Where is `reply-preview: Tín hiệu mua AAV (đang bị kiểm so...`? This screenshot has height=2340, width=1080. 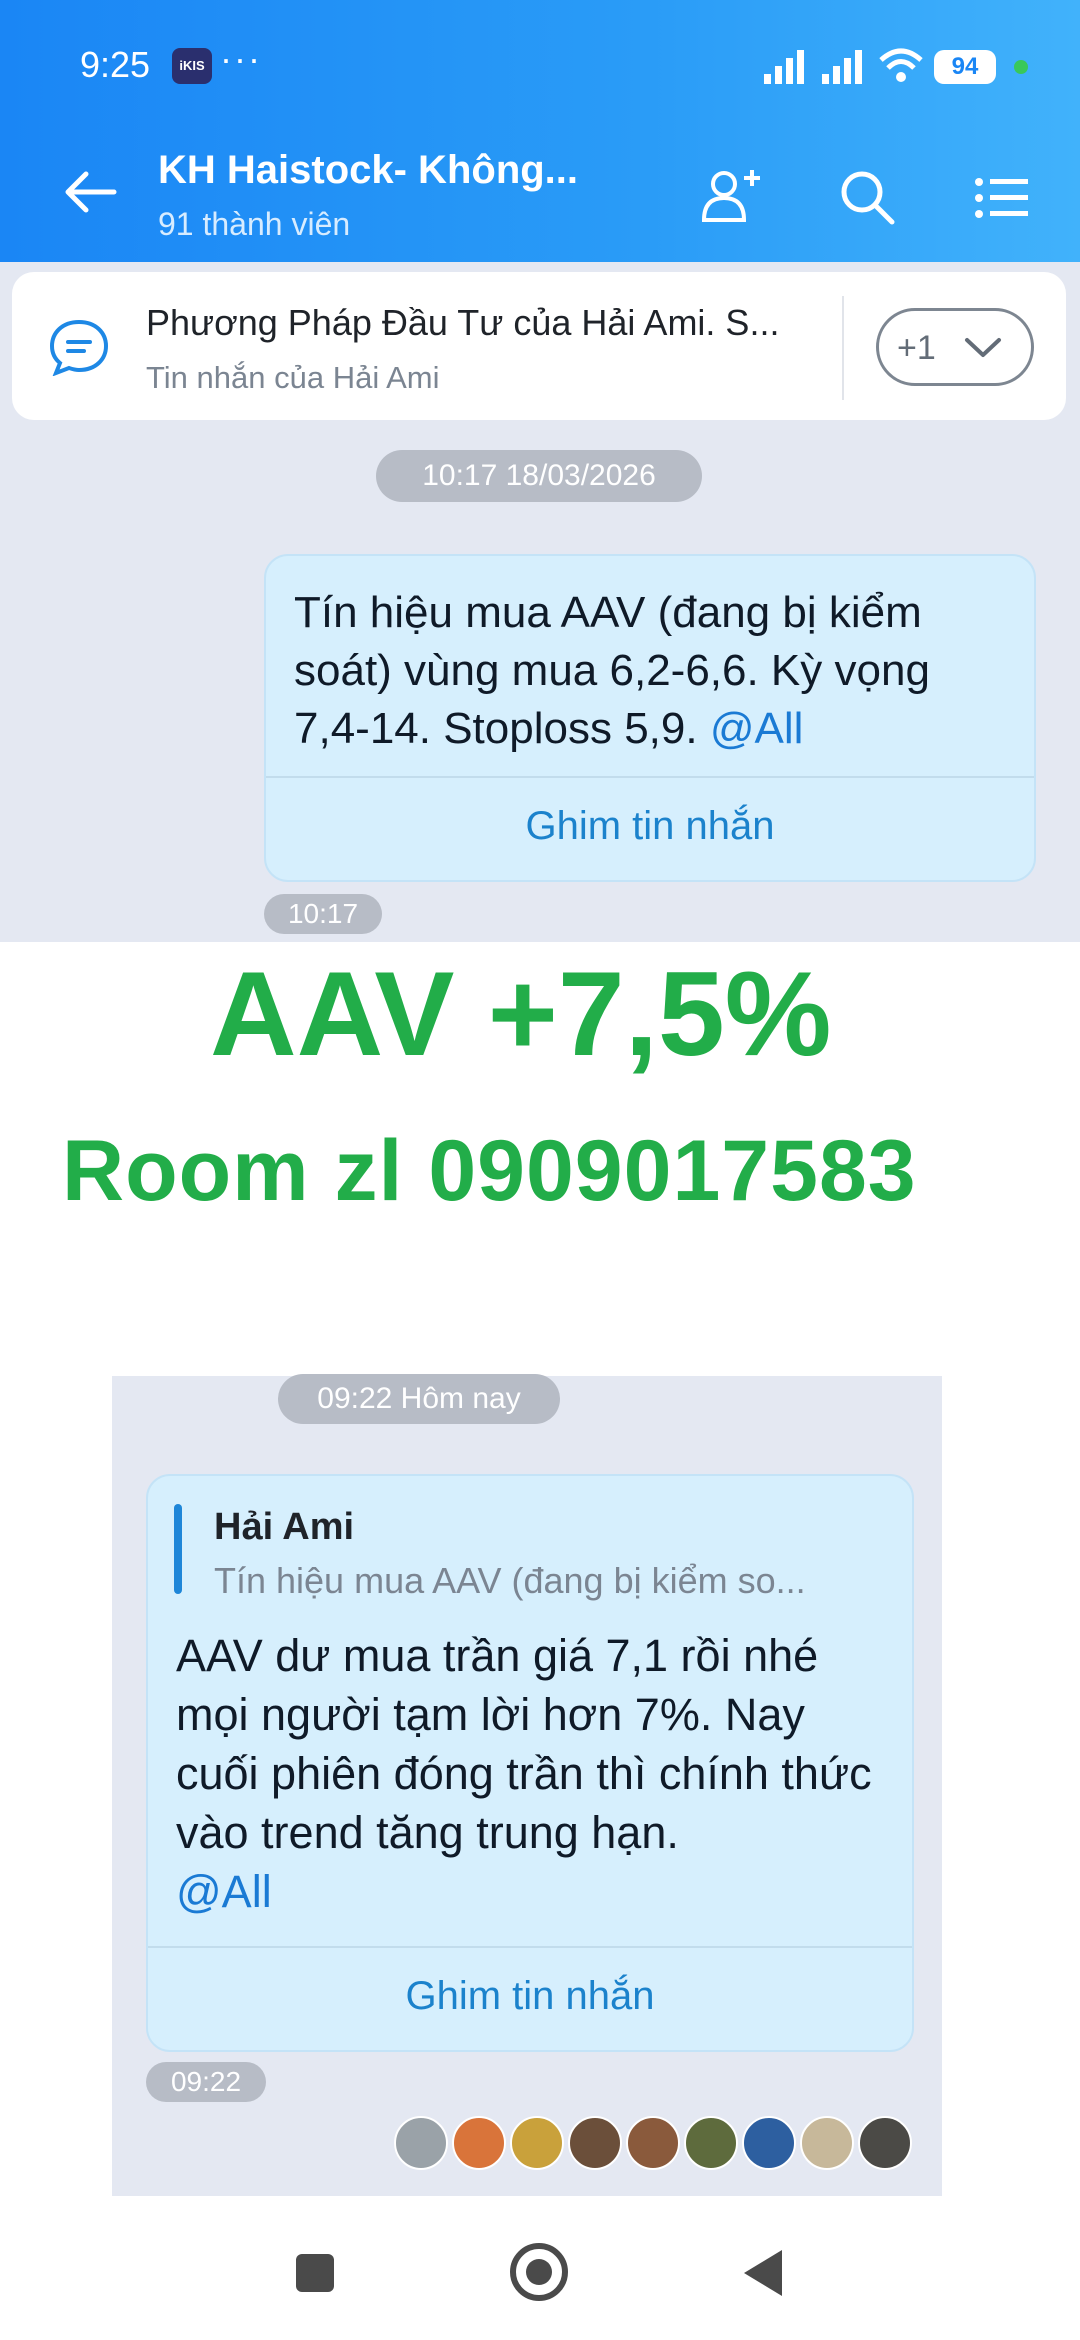
reply-preview: Tín hiệu mua AAV (đang bị kiểm so... is located at coordinates (510, 1580).